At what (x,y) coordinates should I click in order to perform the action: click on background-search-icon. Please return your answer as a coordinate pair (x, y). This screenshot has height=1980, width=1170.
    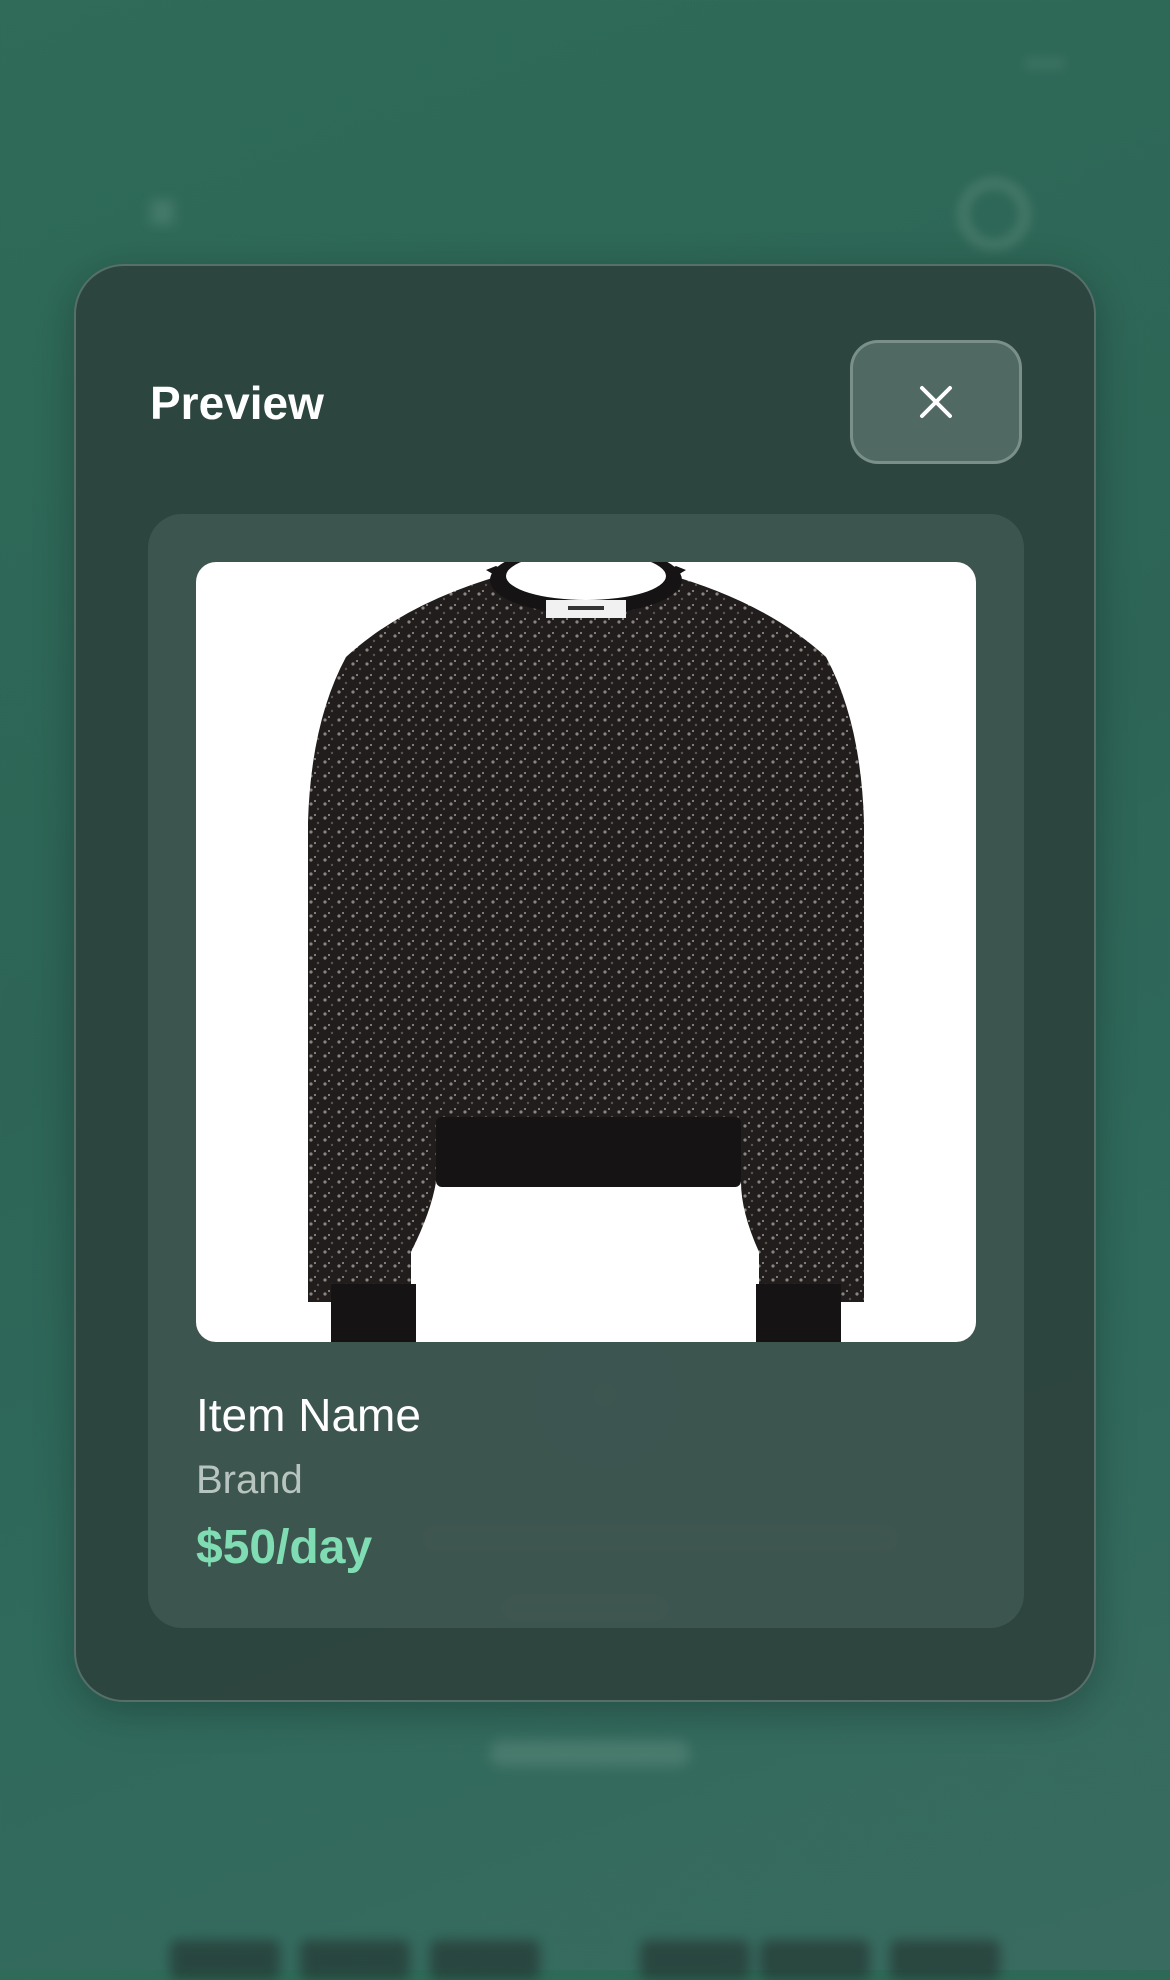
    Looking at the image, I should click on (994, 214).